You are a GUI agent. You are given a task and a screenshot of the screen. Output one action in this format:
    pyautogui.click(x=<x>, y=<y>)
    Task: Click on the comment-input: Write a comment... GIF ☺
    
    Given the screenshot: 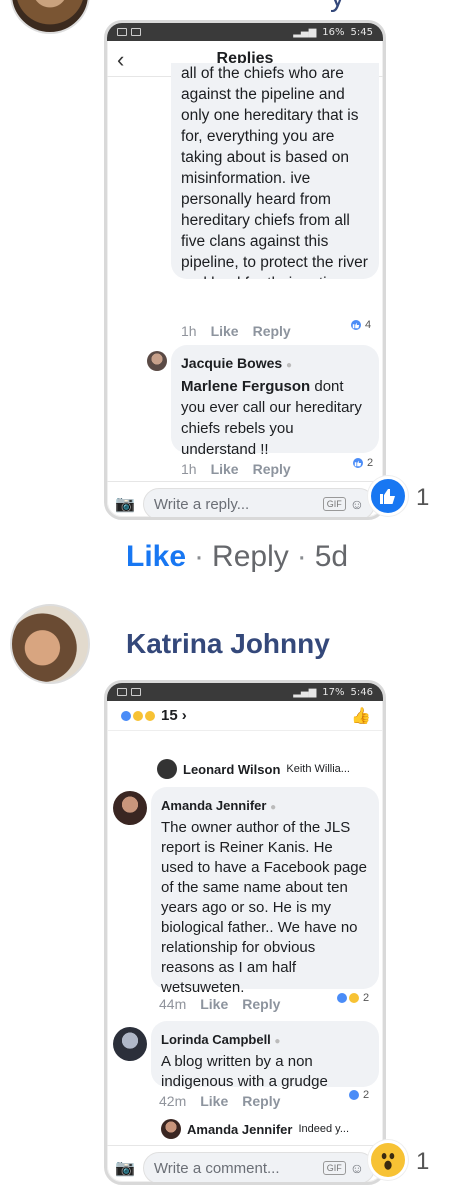 What is the action you would take?
    pyautogui.click(x=258, y=1167)
    